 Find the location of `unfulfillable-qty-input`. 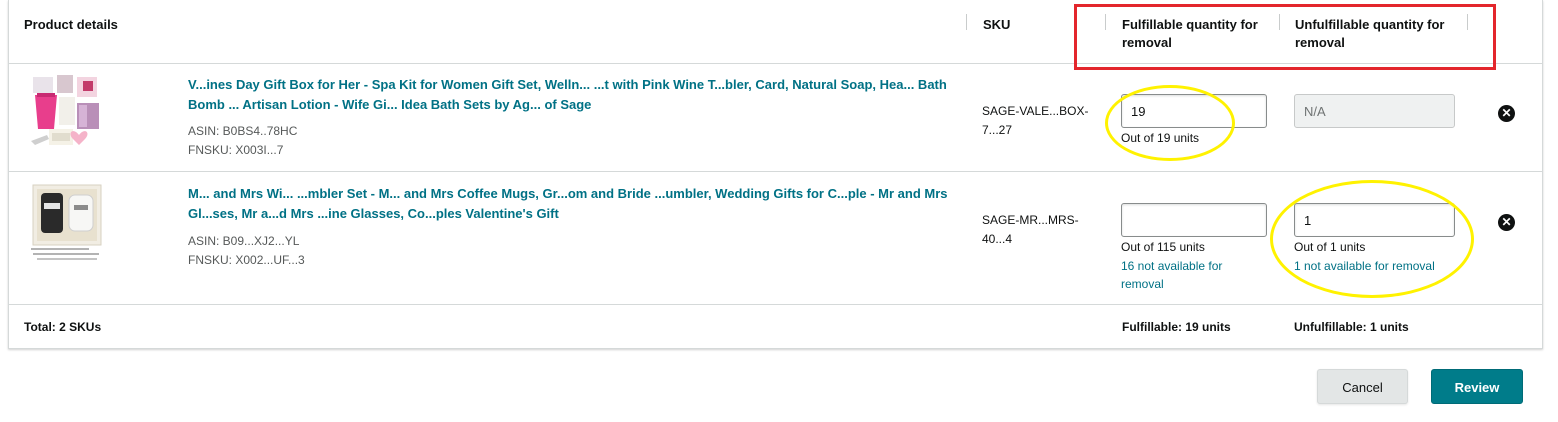

unfulfillable-qty-input is located at coordinates (1374, 111).